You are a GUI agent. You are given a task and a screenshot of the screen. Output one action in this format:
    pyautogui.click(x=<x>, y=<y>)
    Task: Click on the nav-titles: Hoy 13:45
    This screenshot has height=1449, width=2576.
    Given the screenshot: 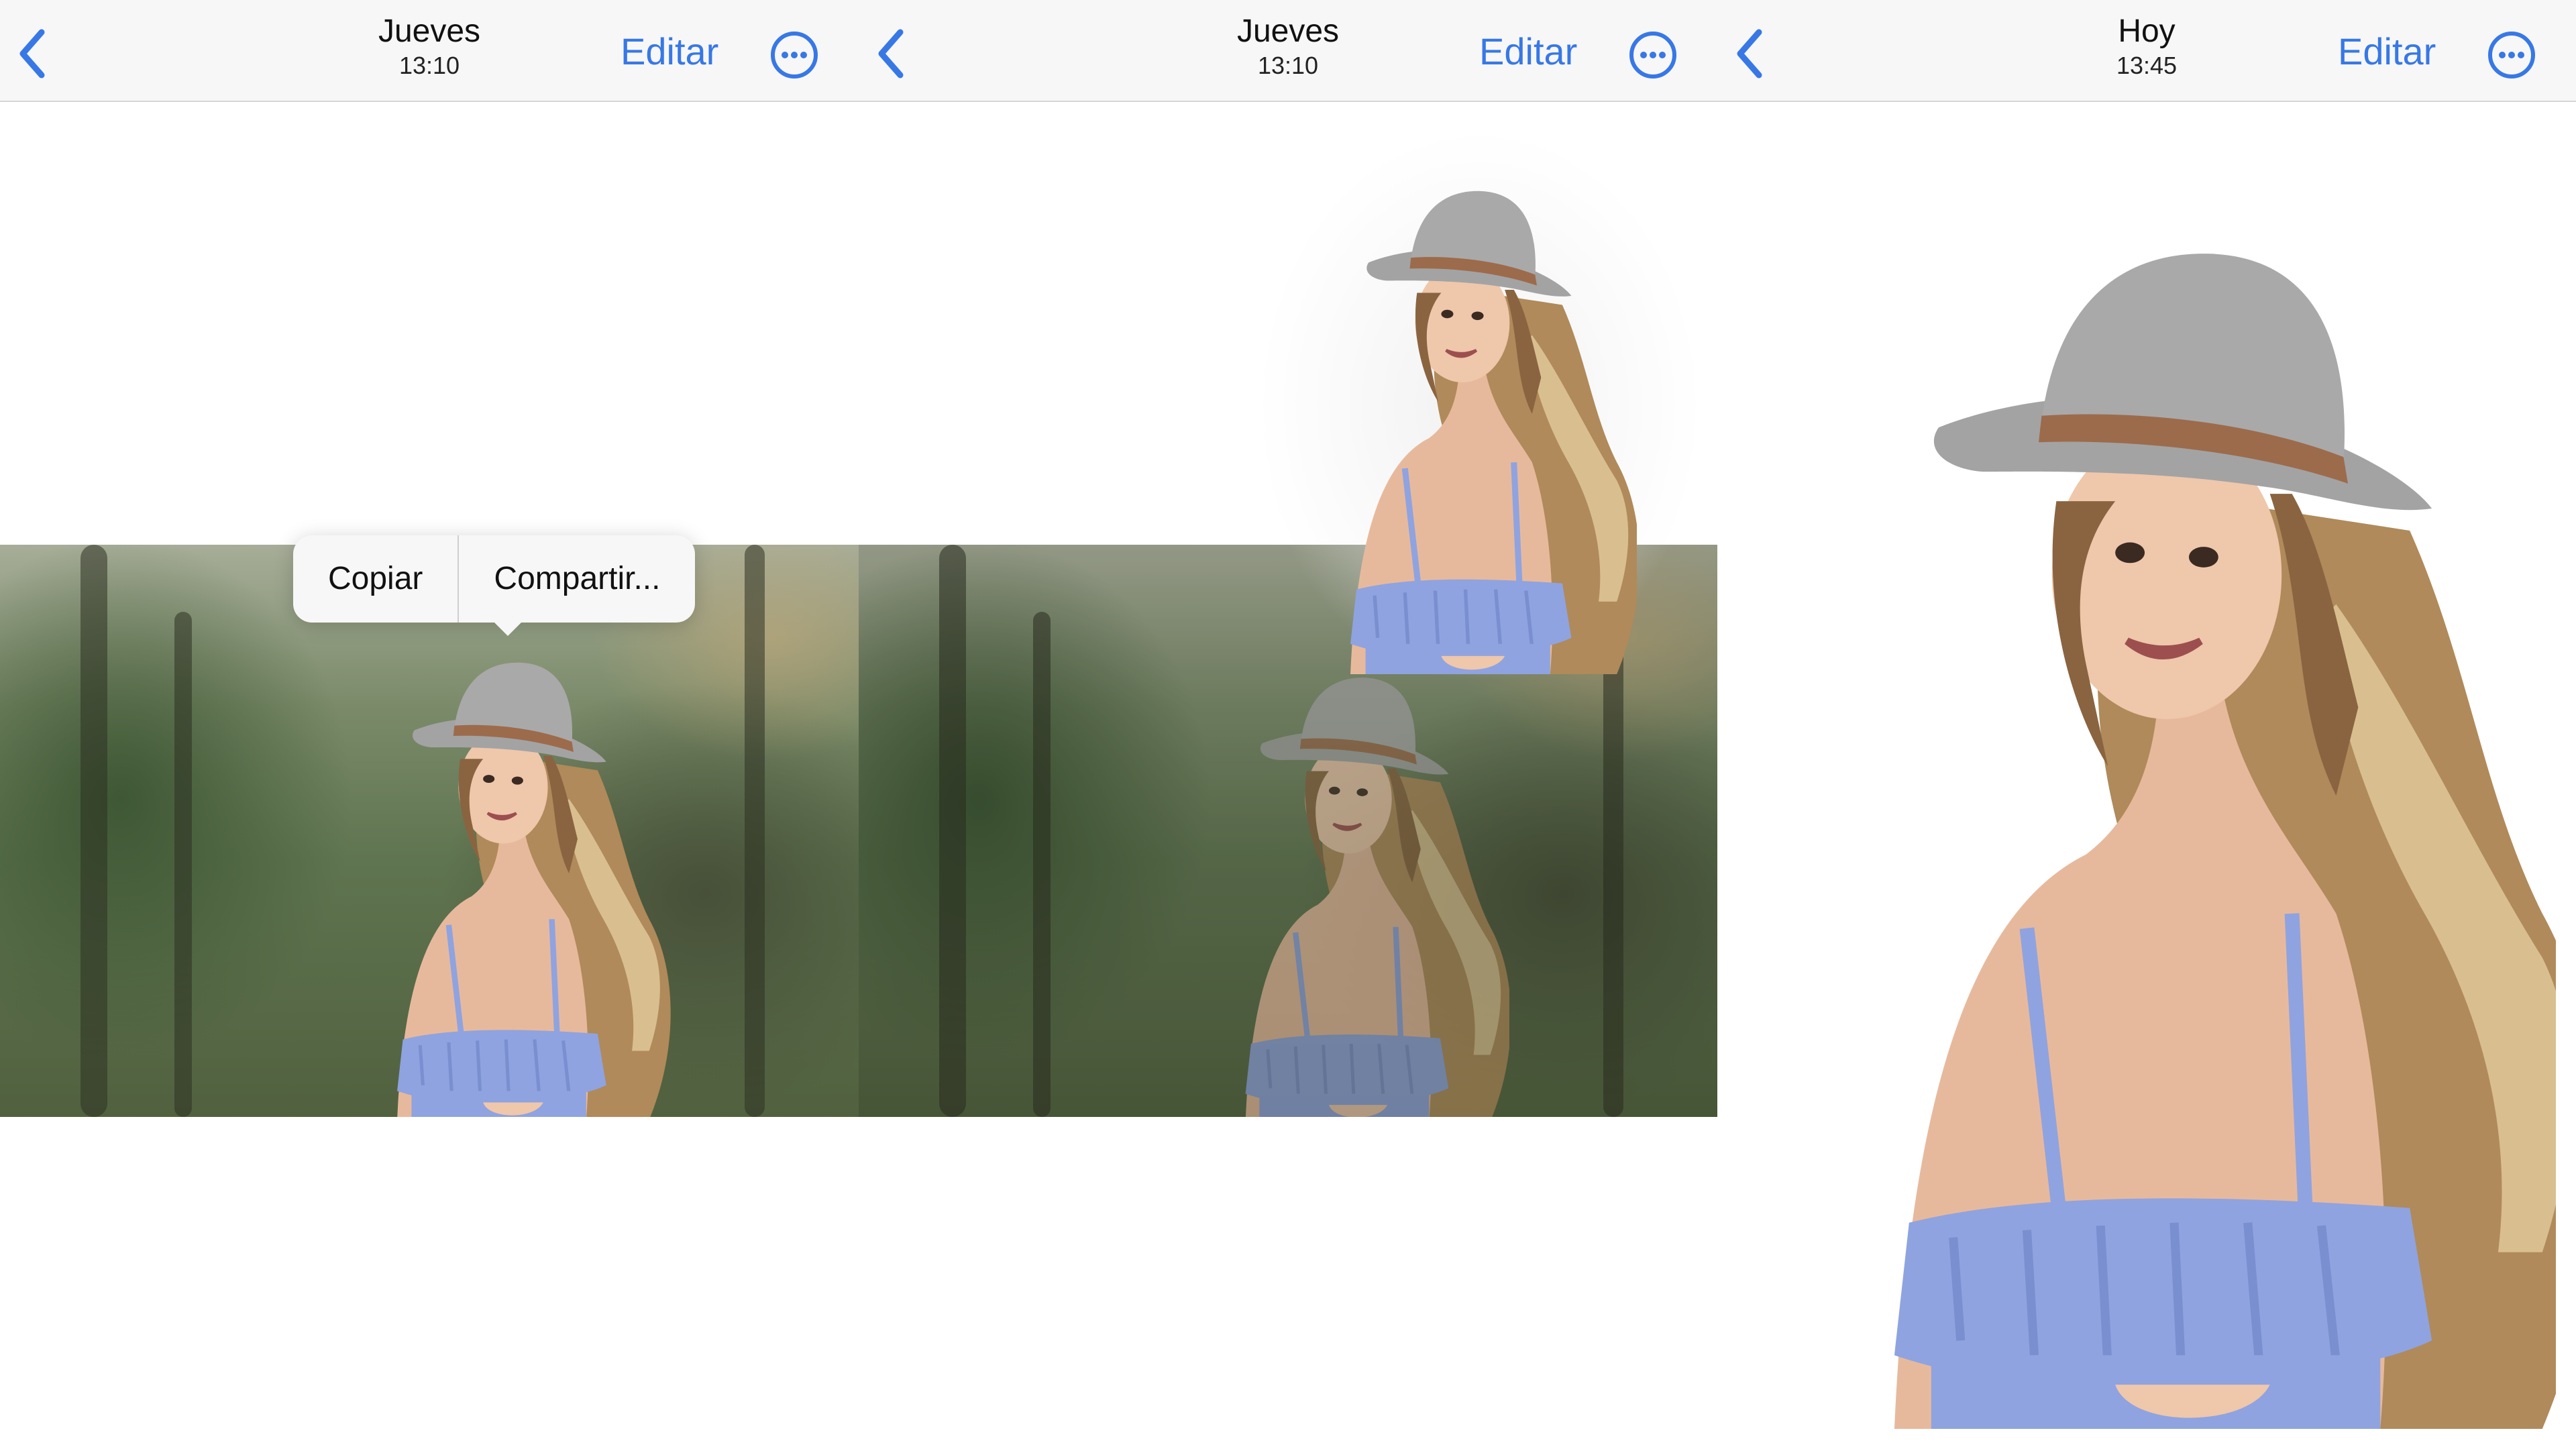 What is the action you would take?
    pyautogui.click(x=2146, y=46)
    